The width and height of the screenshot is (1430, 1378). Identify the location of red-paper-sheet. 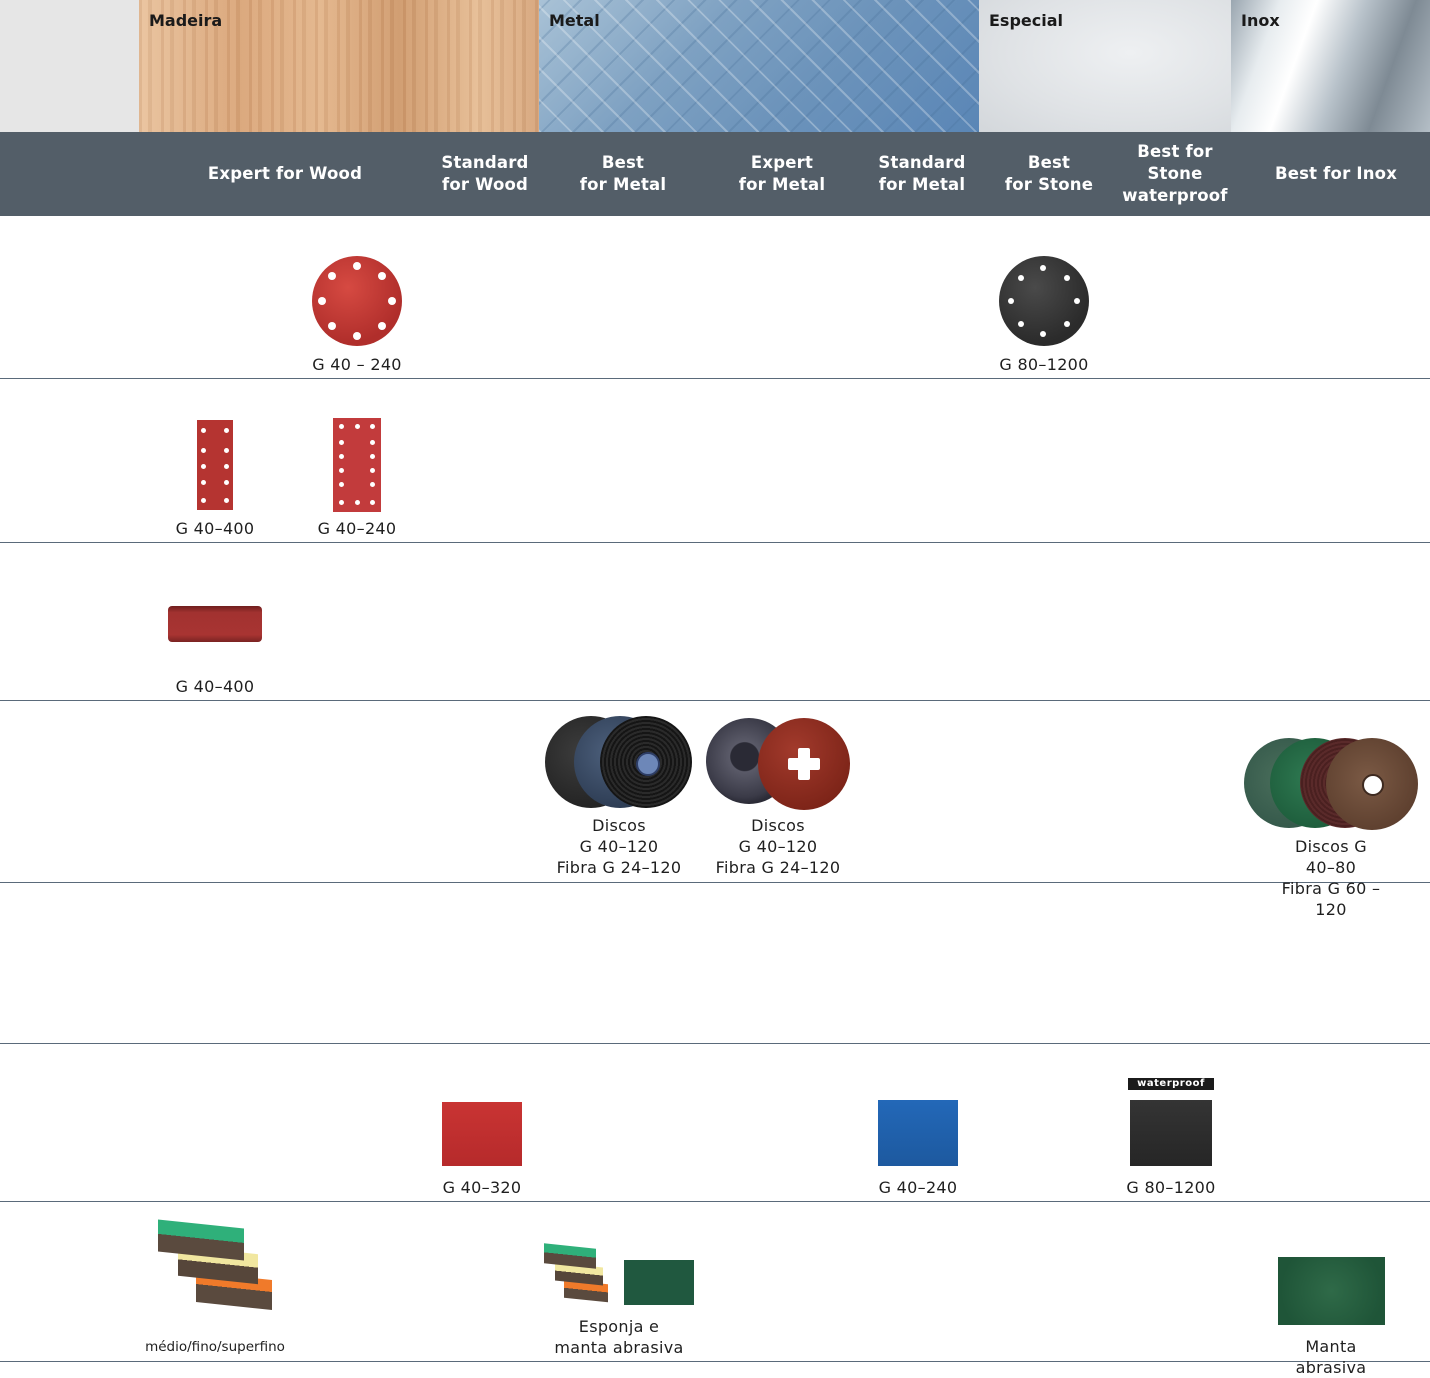
(482, 1134).